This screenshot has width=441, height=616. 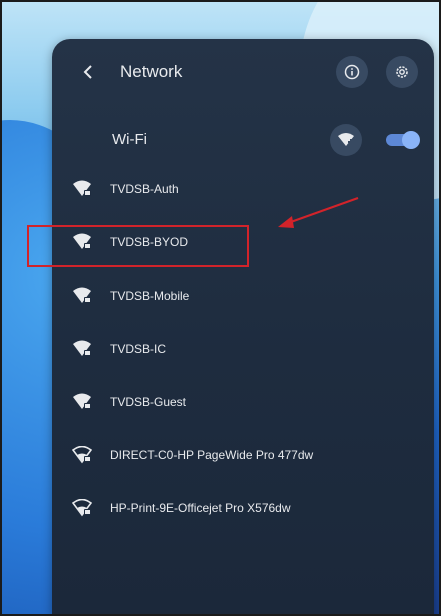 I want to click on network-header: Network, so click(x=243, y=72).